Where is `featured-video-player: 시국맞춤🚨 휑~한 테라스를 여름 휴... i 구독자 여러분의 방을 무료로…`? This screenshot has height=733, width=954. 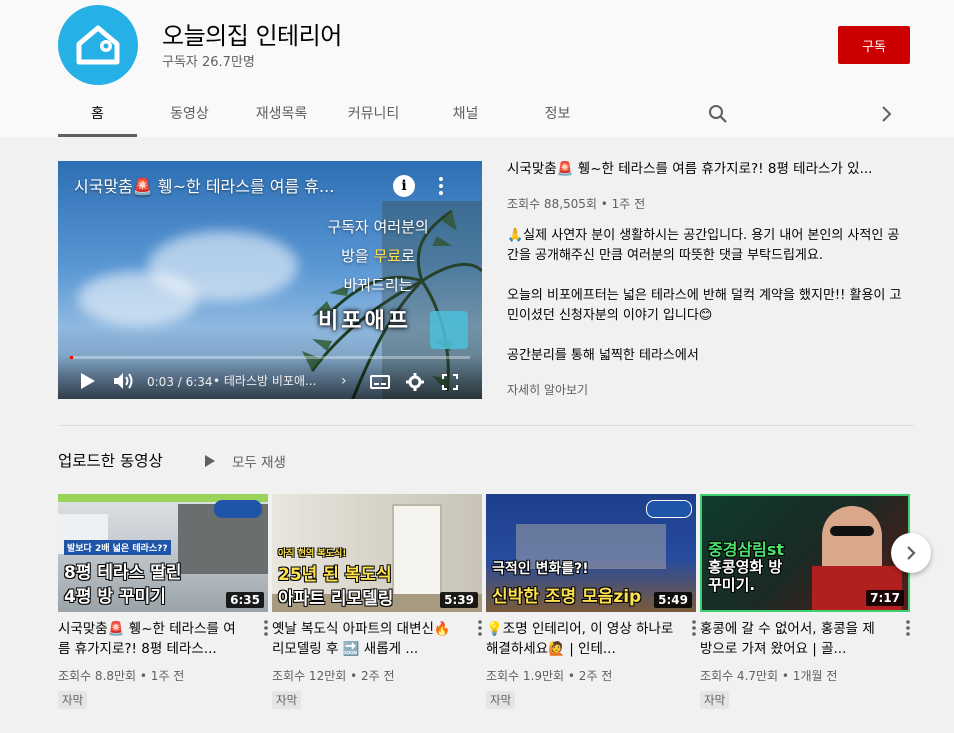 featured-video-player: 시국맞춤🚨 휑~한 테라스를 여름 휴... i 구독자 여러분의 방을 무료로… is located at coordinates (270, 280).